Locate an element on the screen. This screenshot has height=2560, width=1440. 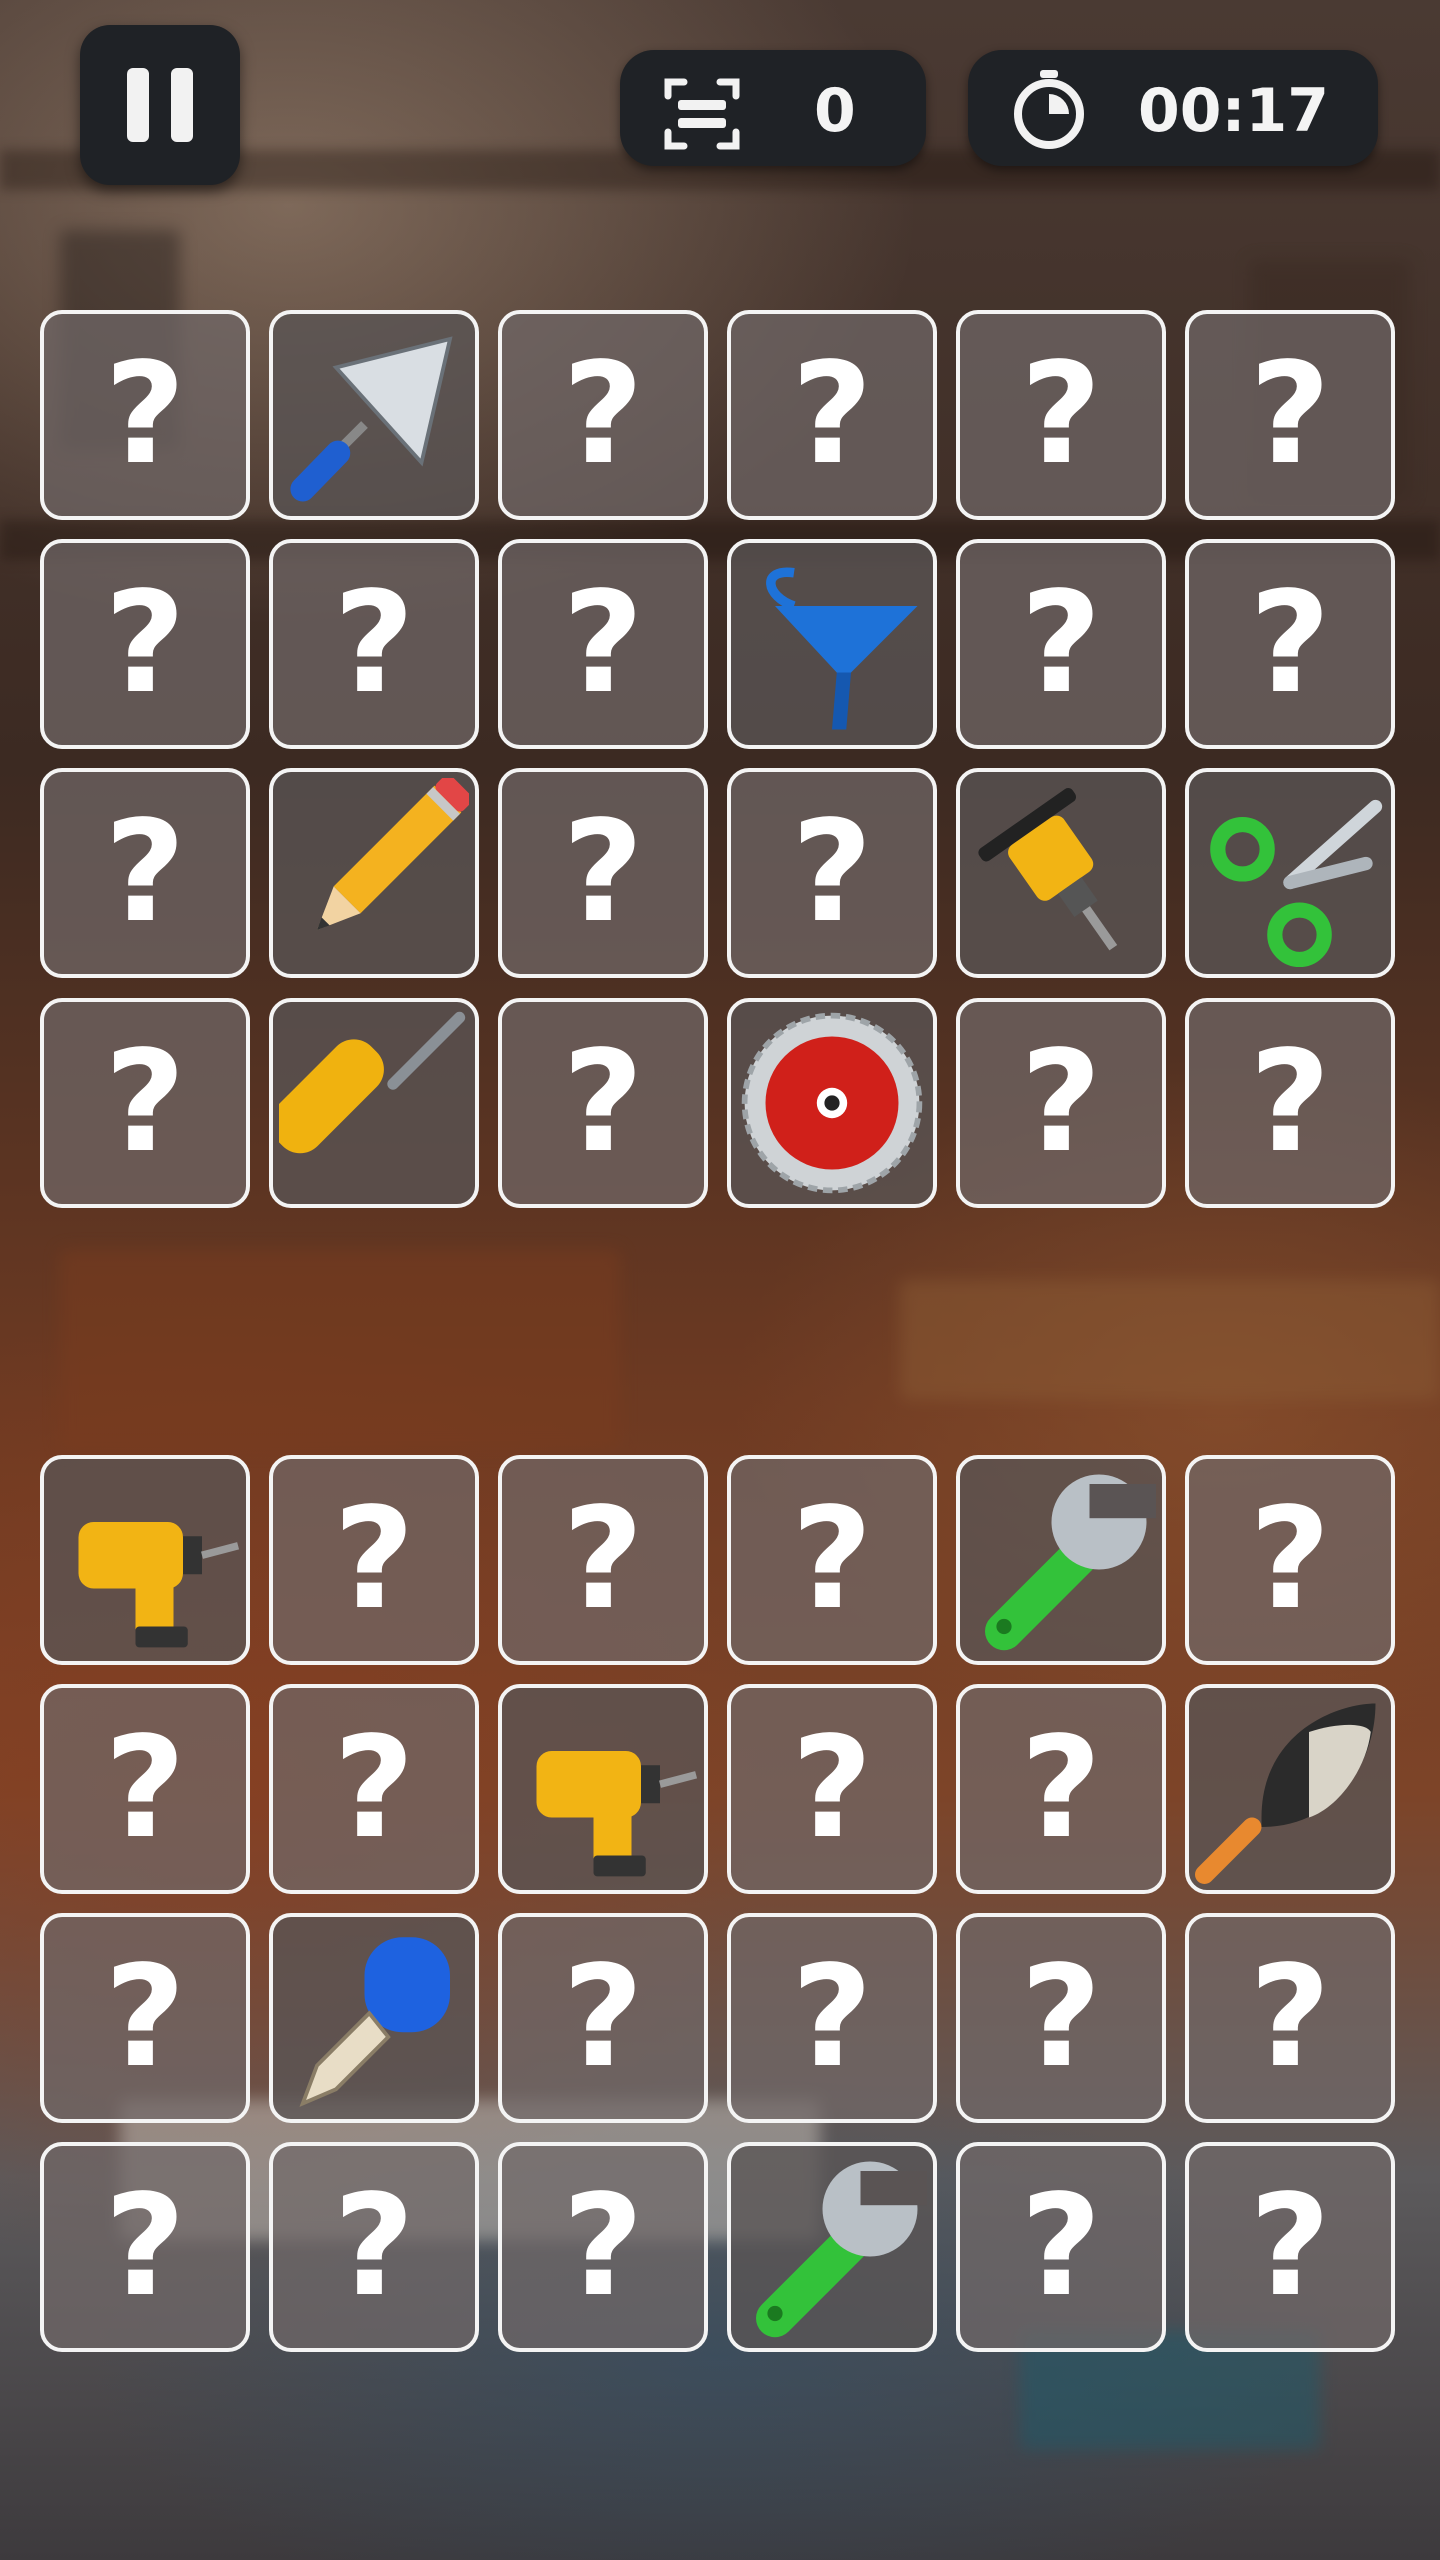
screwdriver-icon is located at coordinates (371, 1103).